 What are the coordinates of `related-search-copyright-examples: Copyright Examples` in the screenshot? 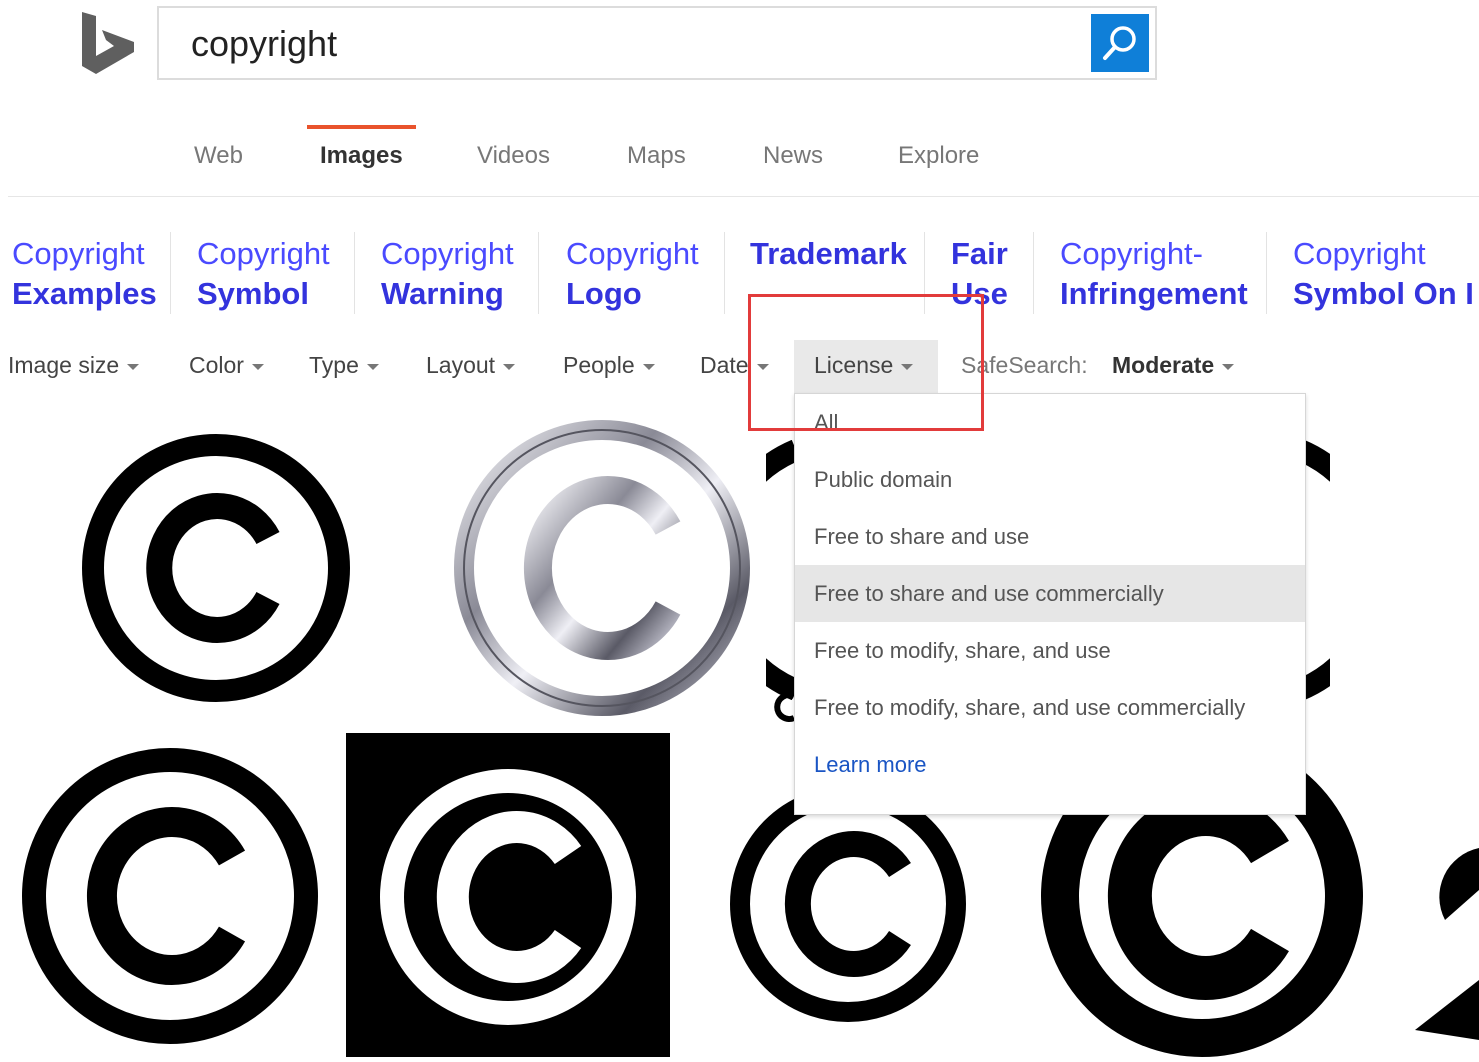 It's located at (84, 274).